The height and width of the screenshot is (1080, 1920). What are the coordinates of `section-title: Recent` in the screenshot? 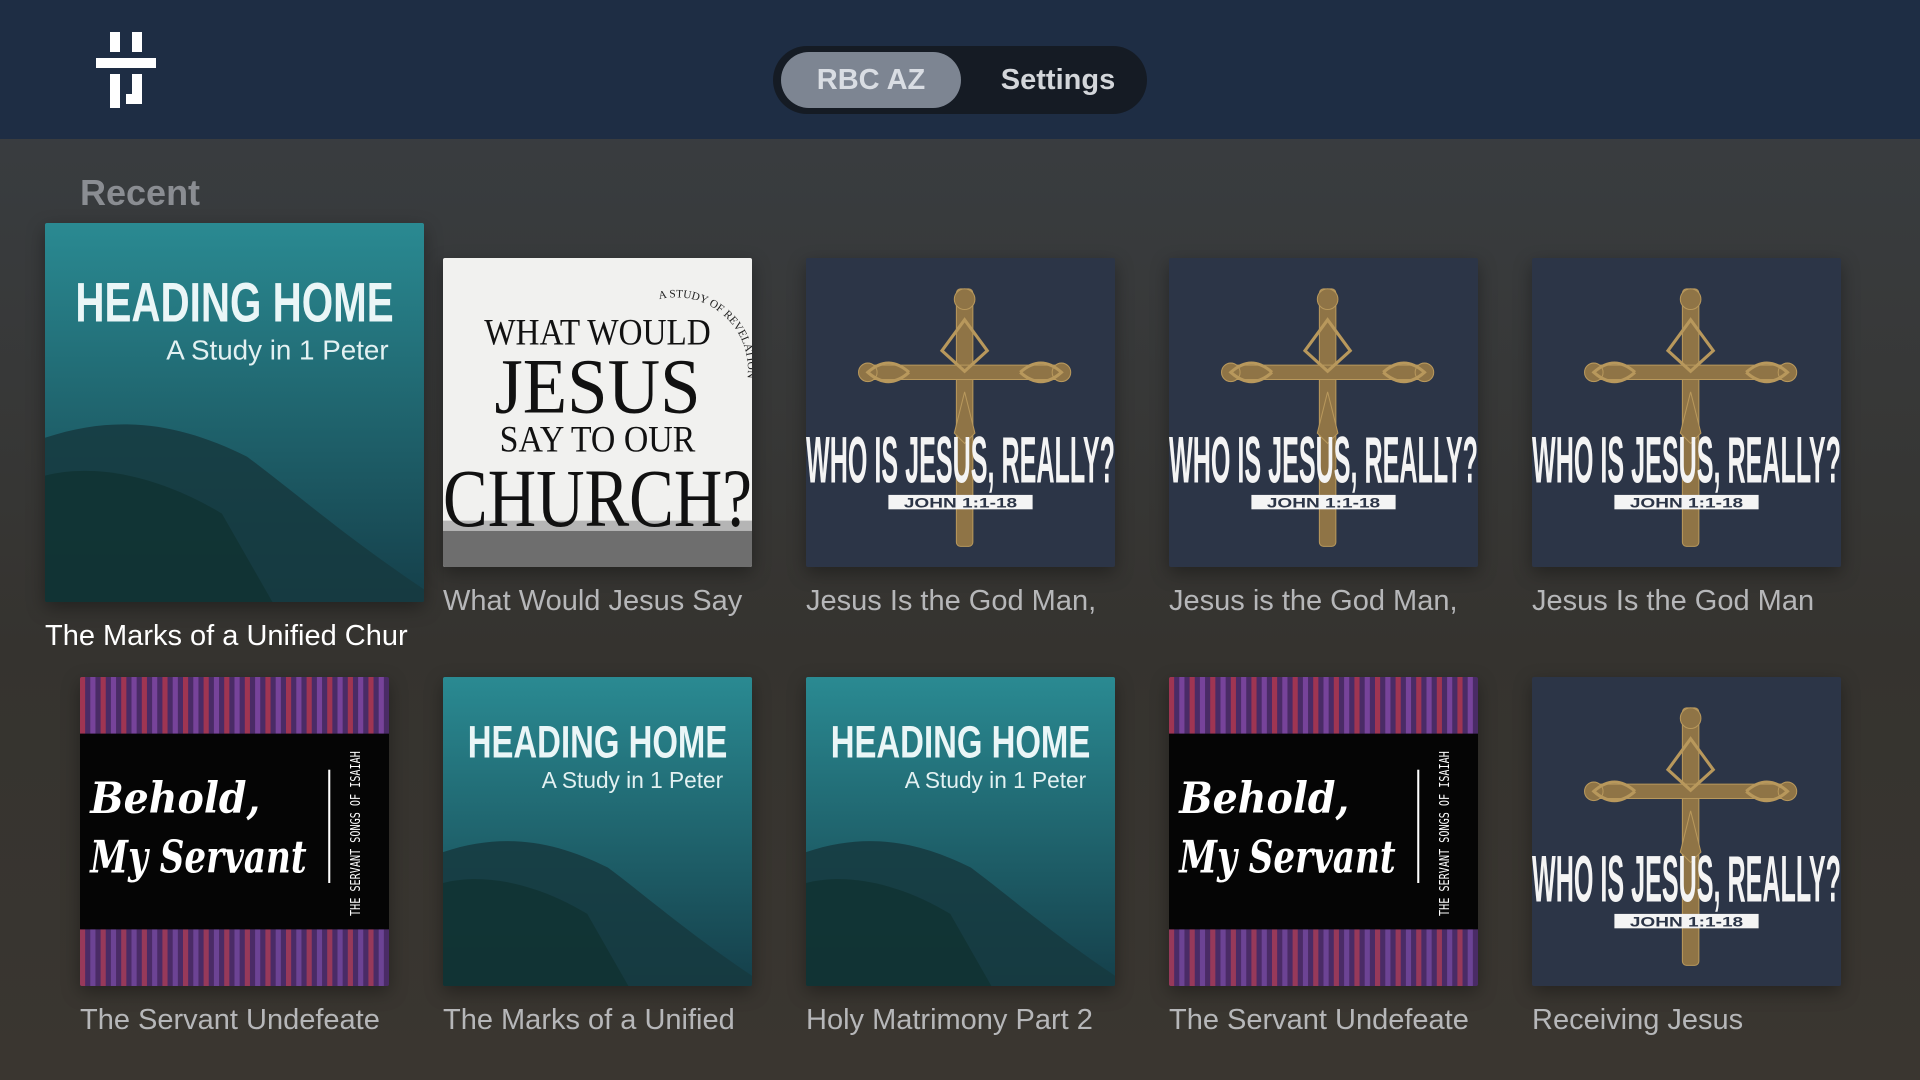 It's located at (140, 192).